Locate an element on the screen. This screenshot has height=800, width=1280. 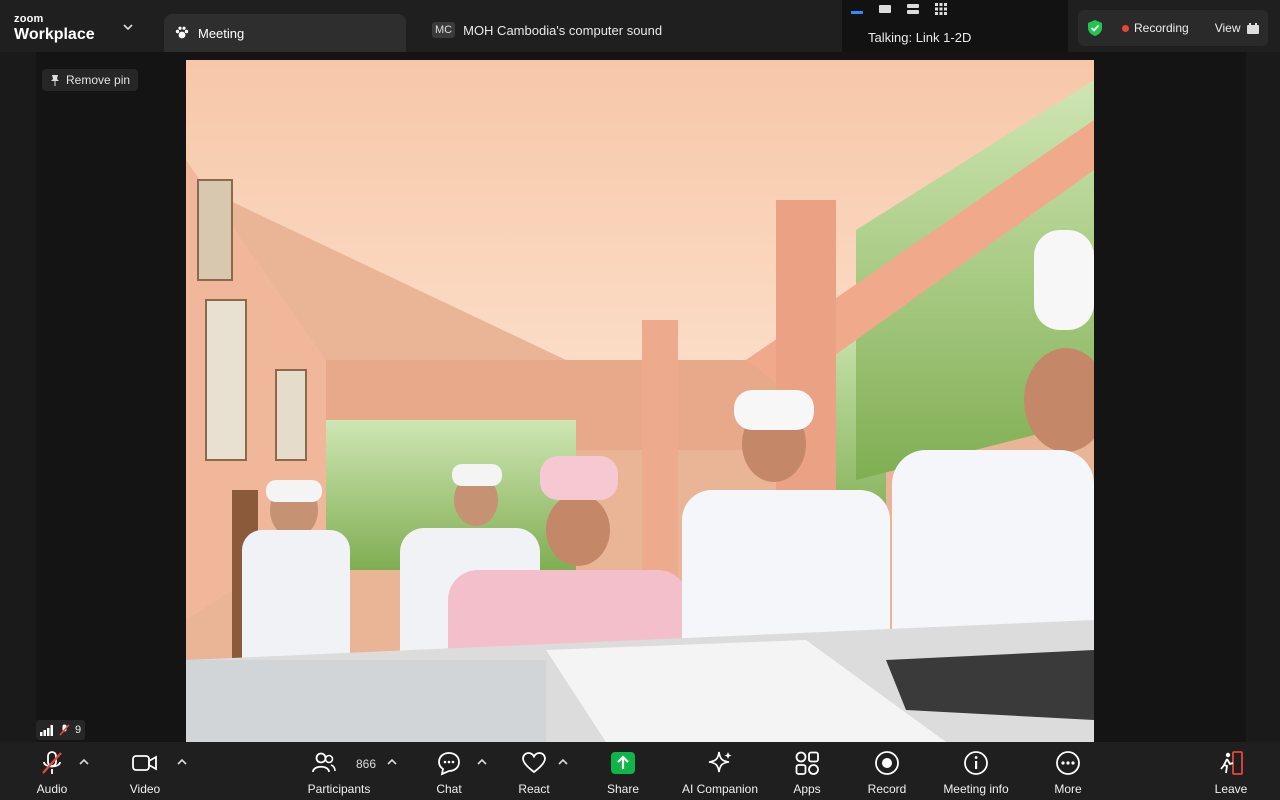
meeting-info-label: Meeting info is located at coordinates (976, 789).